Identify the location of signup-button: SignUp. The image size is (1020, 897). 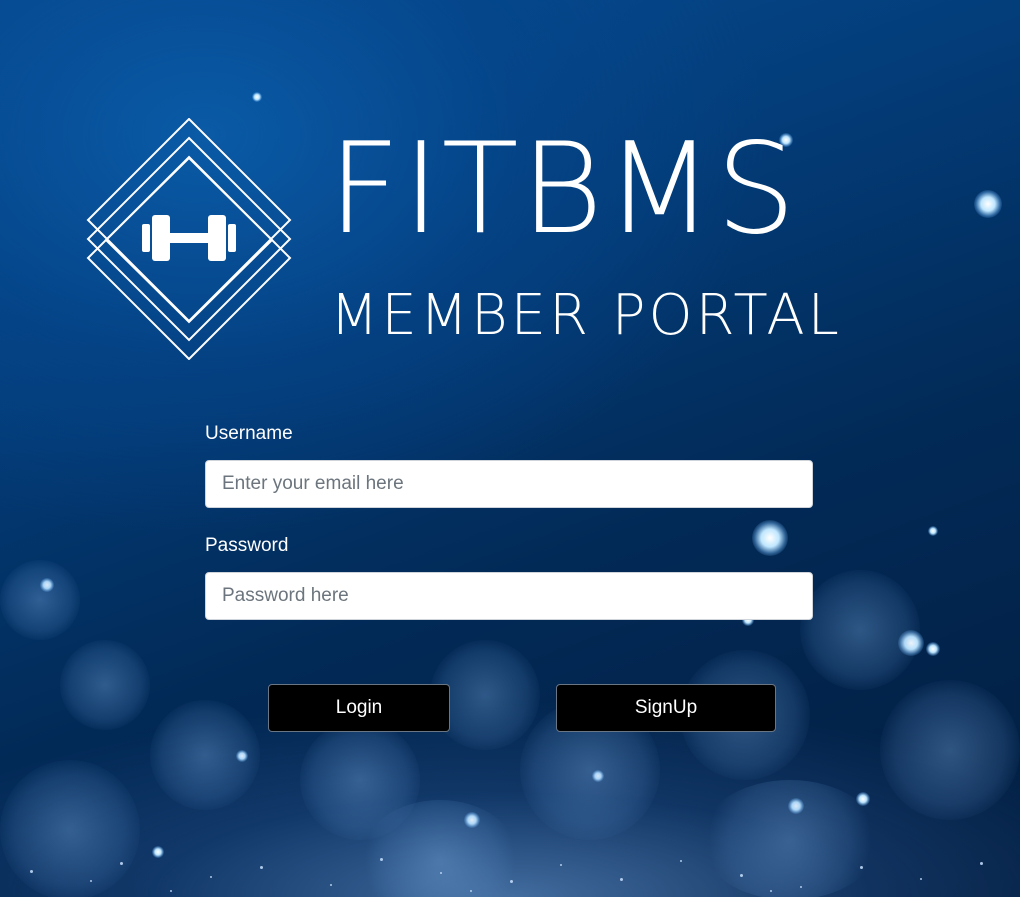
(666, 708).